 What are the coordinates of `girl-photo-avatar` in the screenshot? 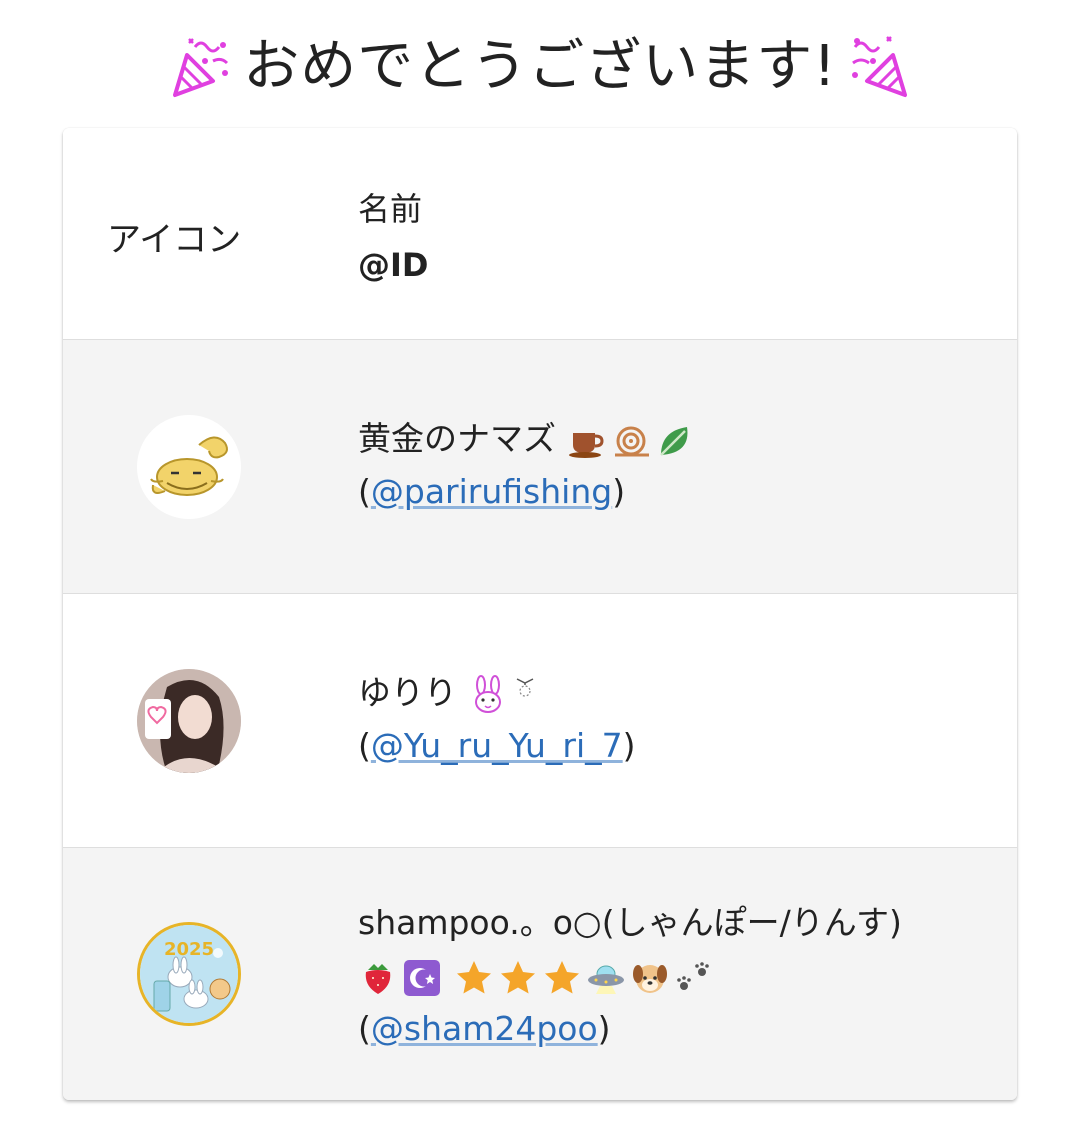 It's located at (189, 721).